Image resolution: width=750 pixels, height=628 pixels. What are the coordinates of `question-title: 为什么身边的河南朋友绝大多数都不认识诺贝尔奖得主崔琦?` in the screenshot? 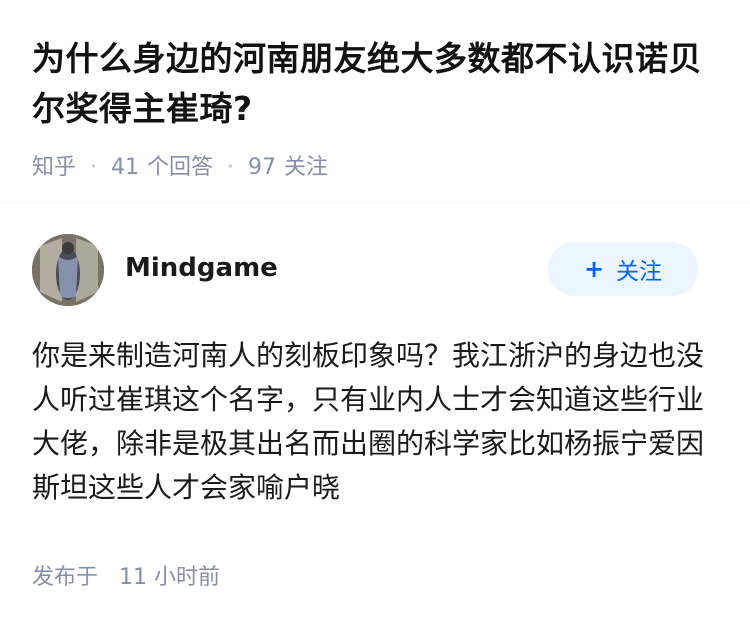 It's located at (377, 84).